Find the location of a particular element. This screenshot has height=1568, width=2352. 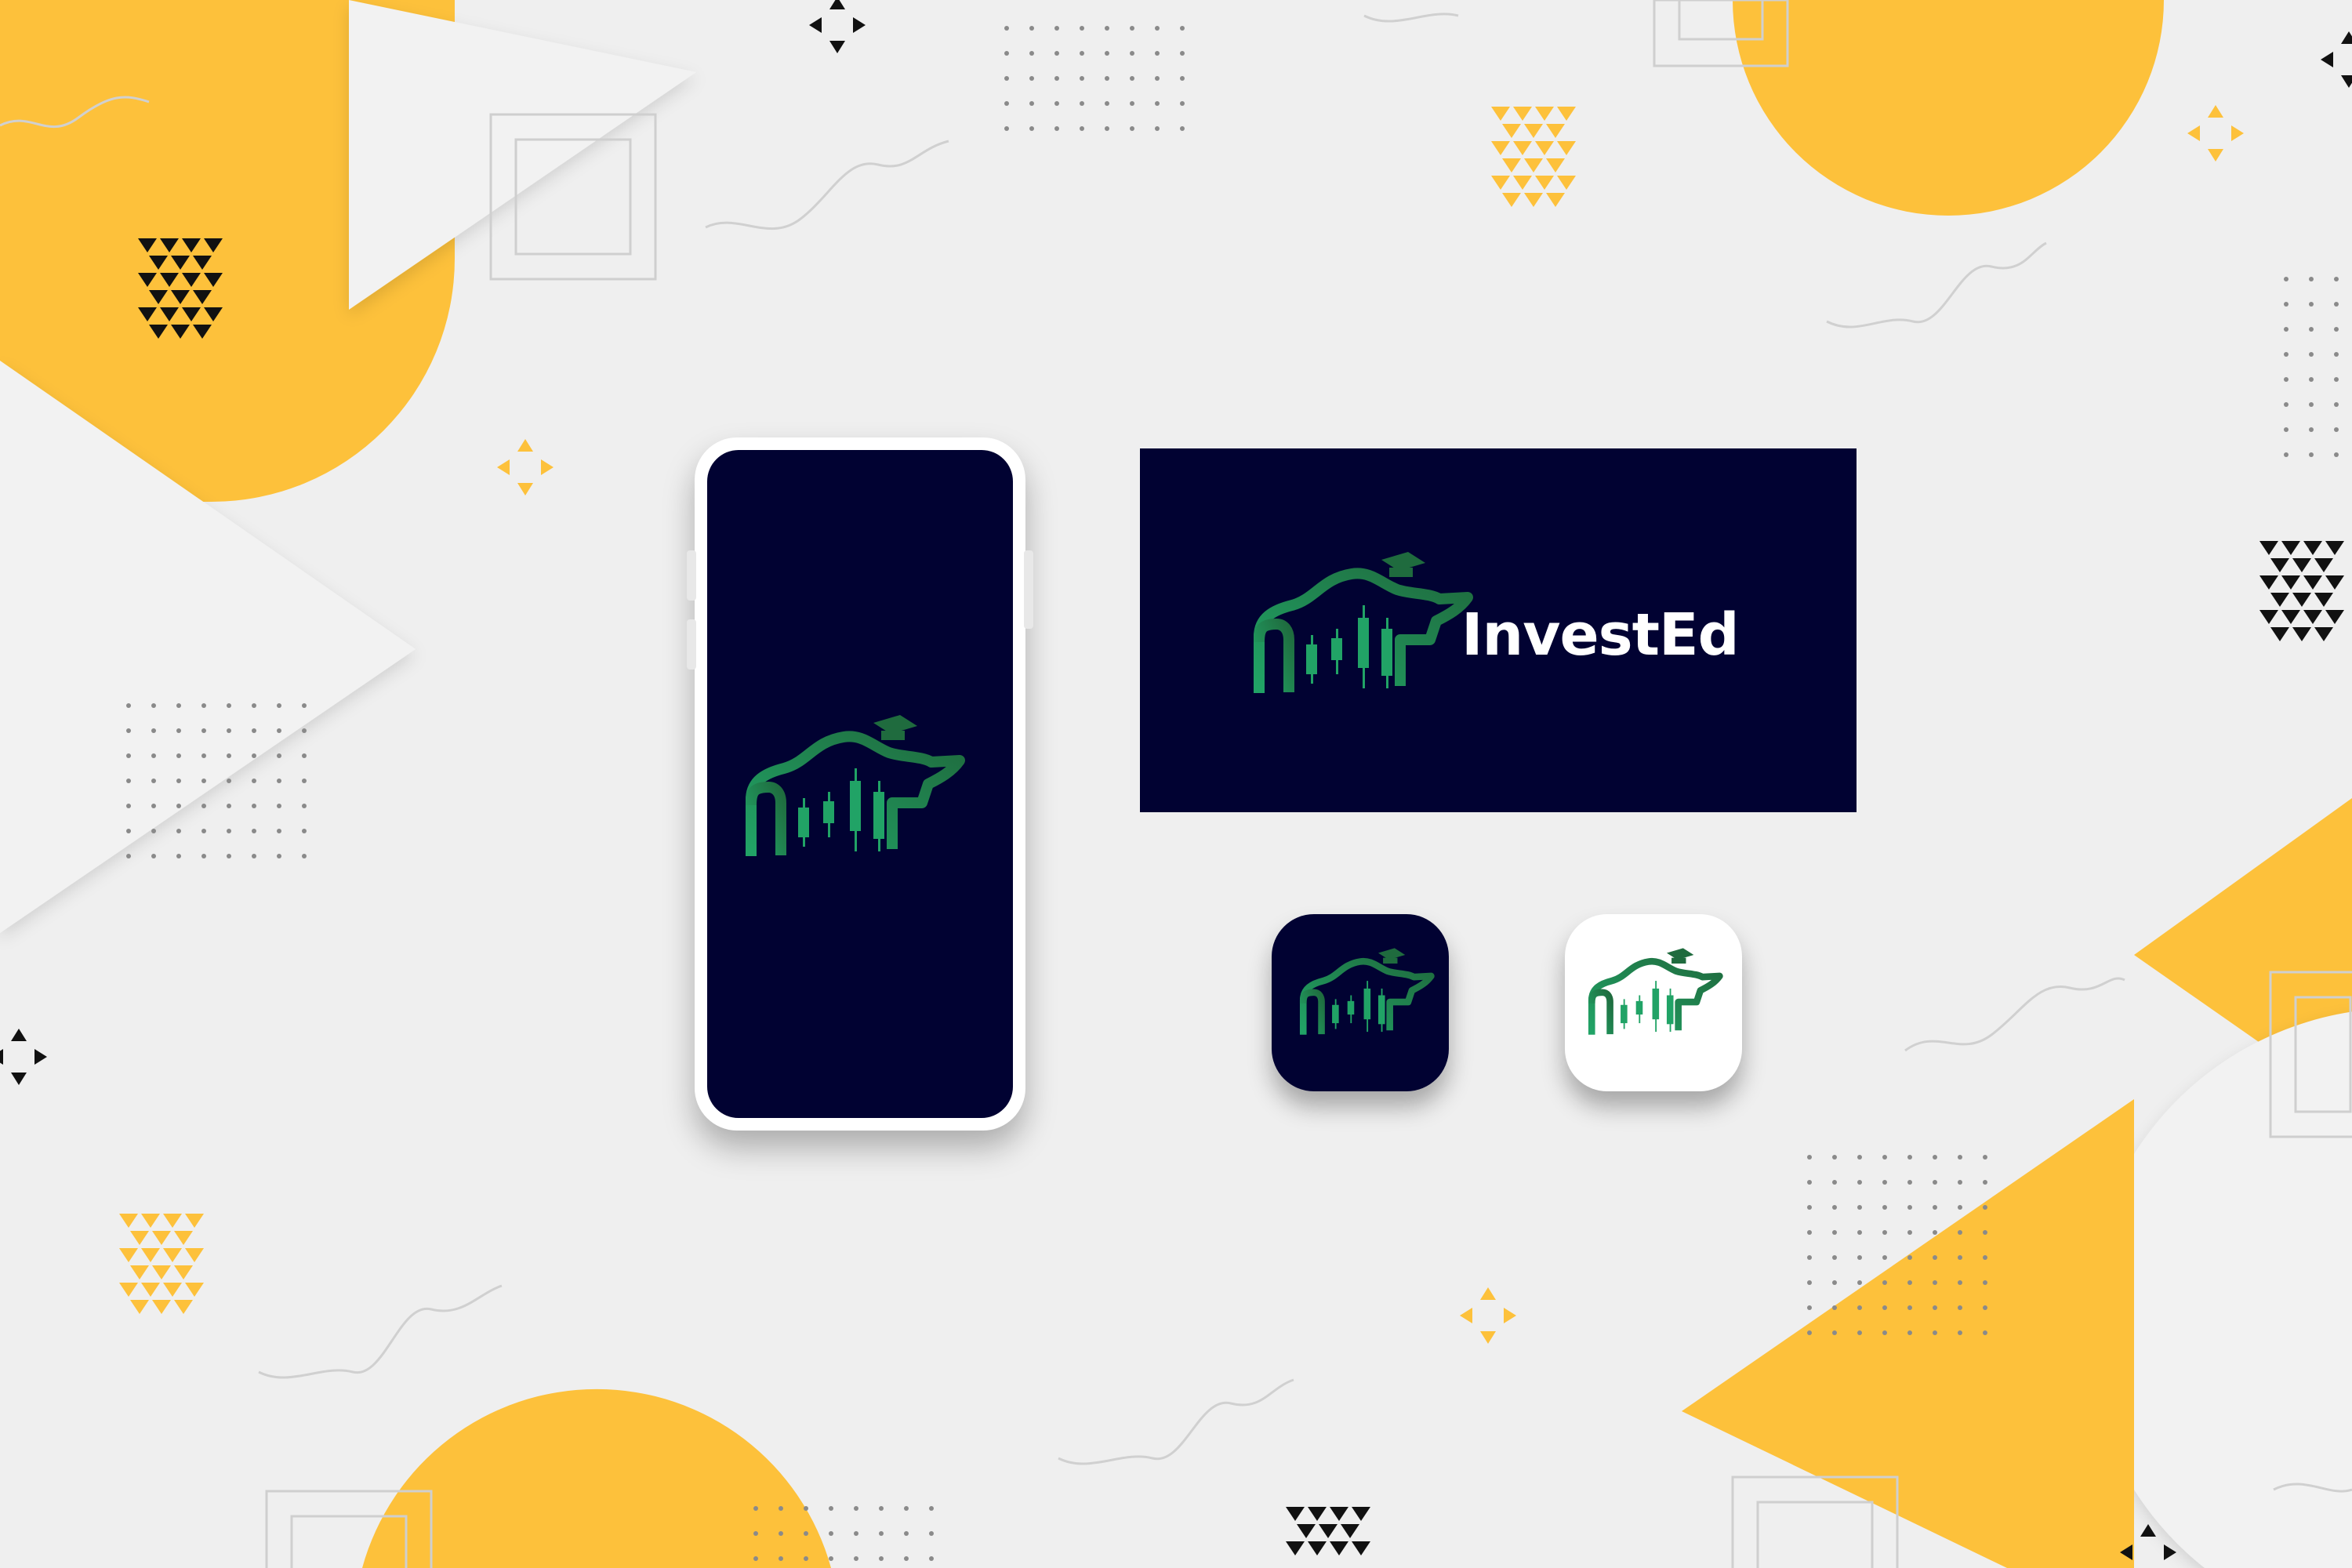

phone-splash-screen is located at coordinates (860, 784).